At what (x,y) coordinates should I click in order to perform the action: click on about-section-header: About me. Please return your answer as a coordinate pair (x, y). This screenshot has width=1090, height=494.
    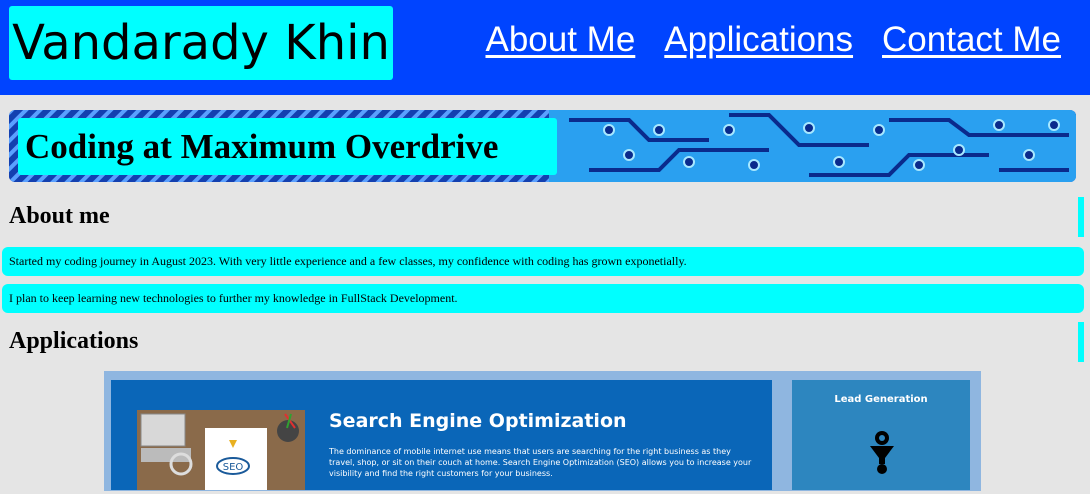
    Looking at the image, I should click on (546, 217).